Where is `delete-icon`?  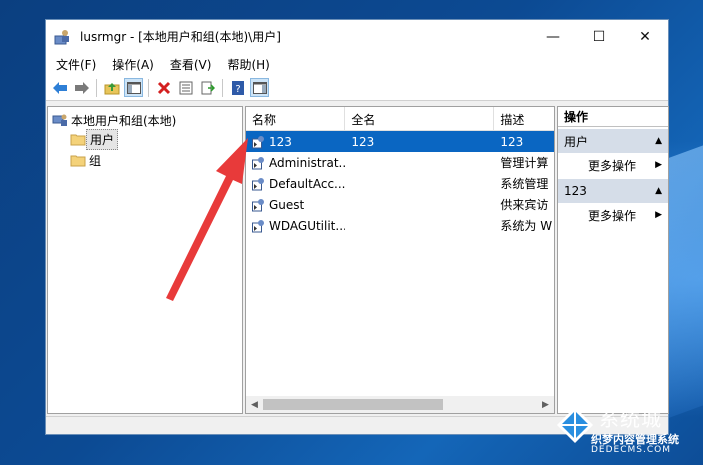 delete-icon is located at coordinates (163, 87).